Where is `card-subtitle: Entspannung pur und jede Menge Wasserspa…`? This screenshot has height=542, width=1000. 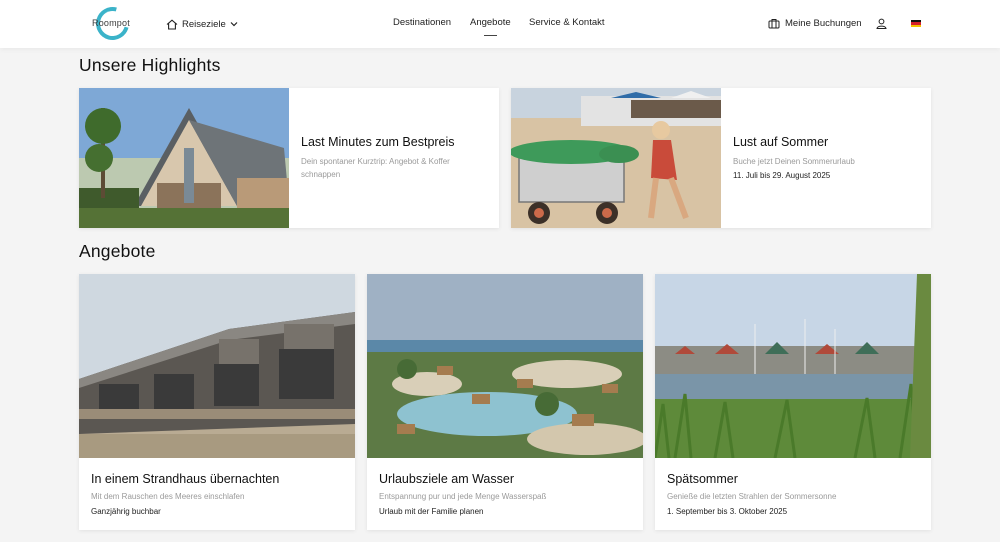
card-subtitle: Entspannung pur und jede Menge Wasserspa… is located at coordinates (463, 496).